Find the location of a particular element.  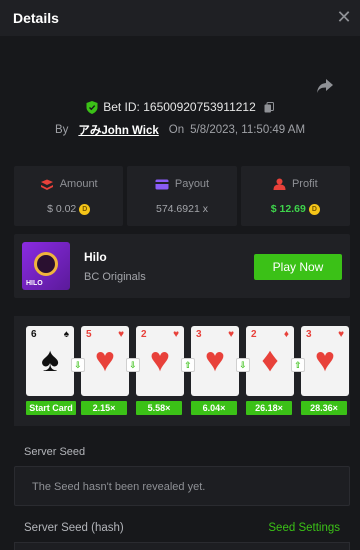

playing-card: 2 ♦ ♦ is located at coordinates (270, 361).